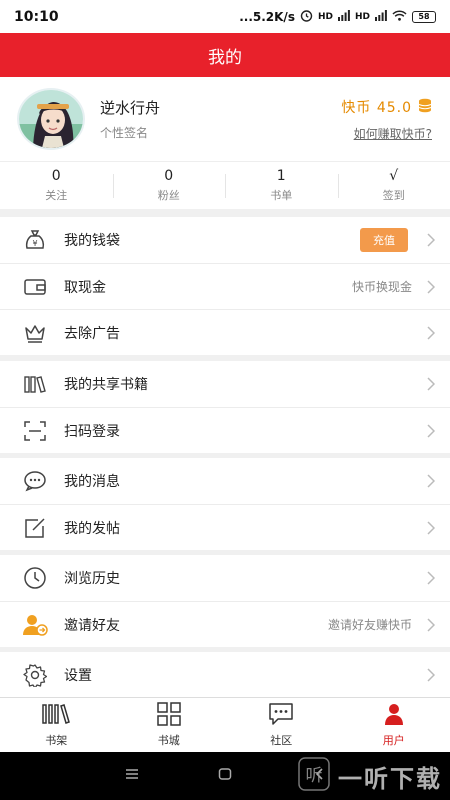  I want to click on menu-label: 浏览历史, so click(92, 579).